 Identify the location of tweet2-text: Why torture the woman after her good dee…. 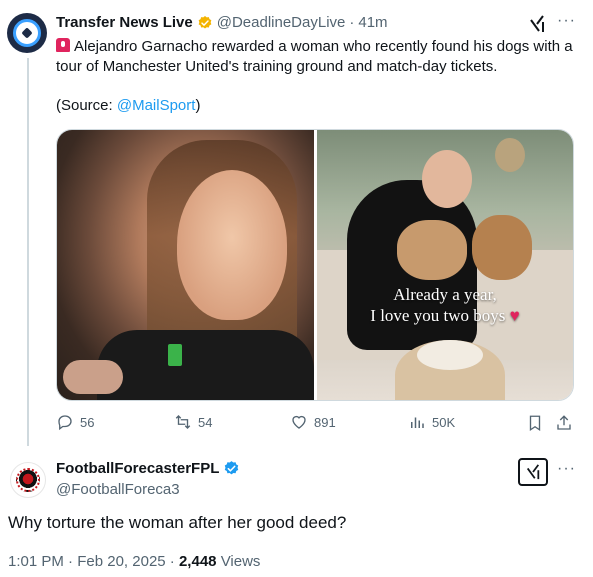
(177, 522).